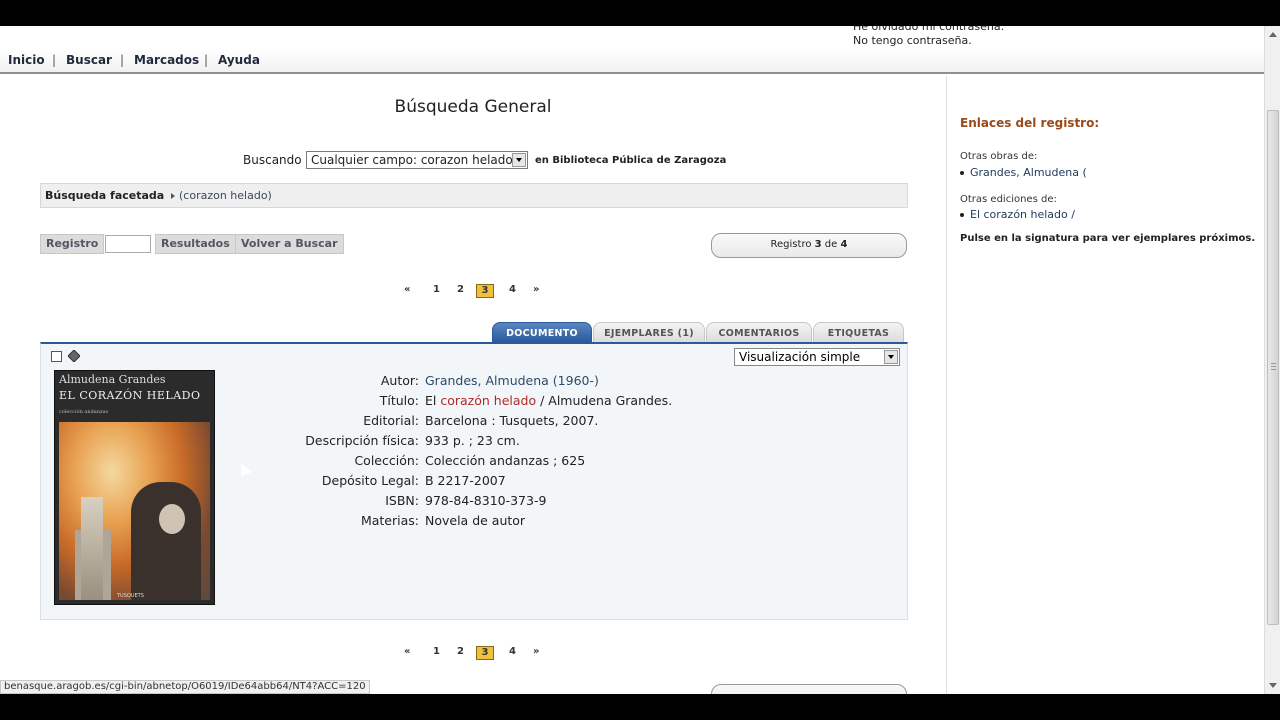  Describe the element at coordinates (130, 596) in the screenshot. I see `cover-publisher: TUSQUETS` at that location.